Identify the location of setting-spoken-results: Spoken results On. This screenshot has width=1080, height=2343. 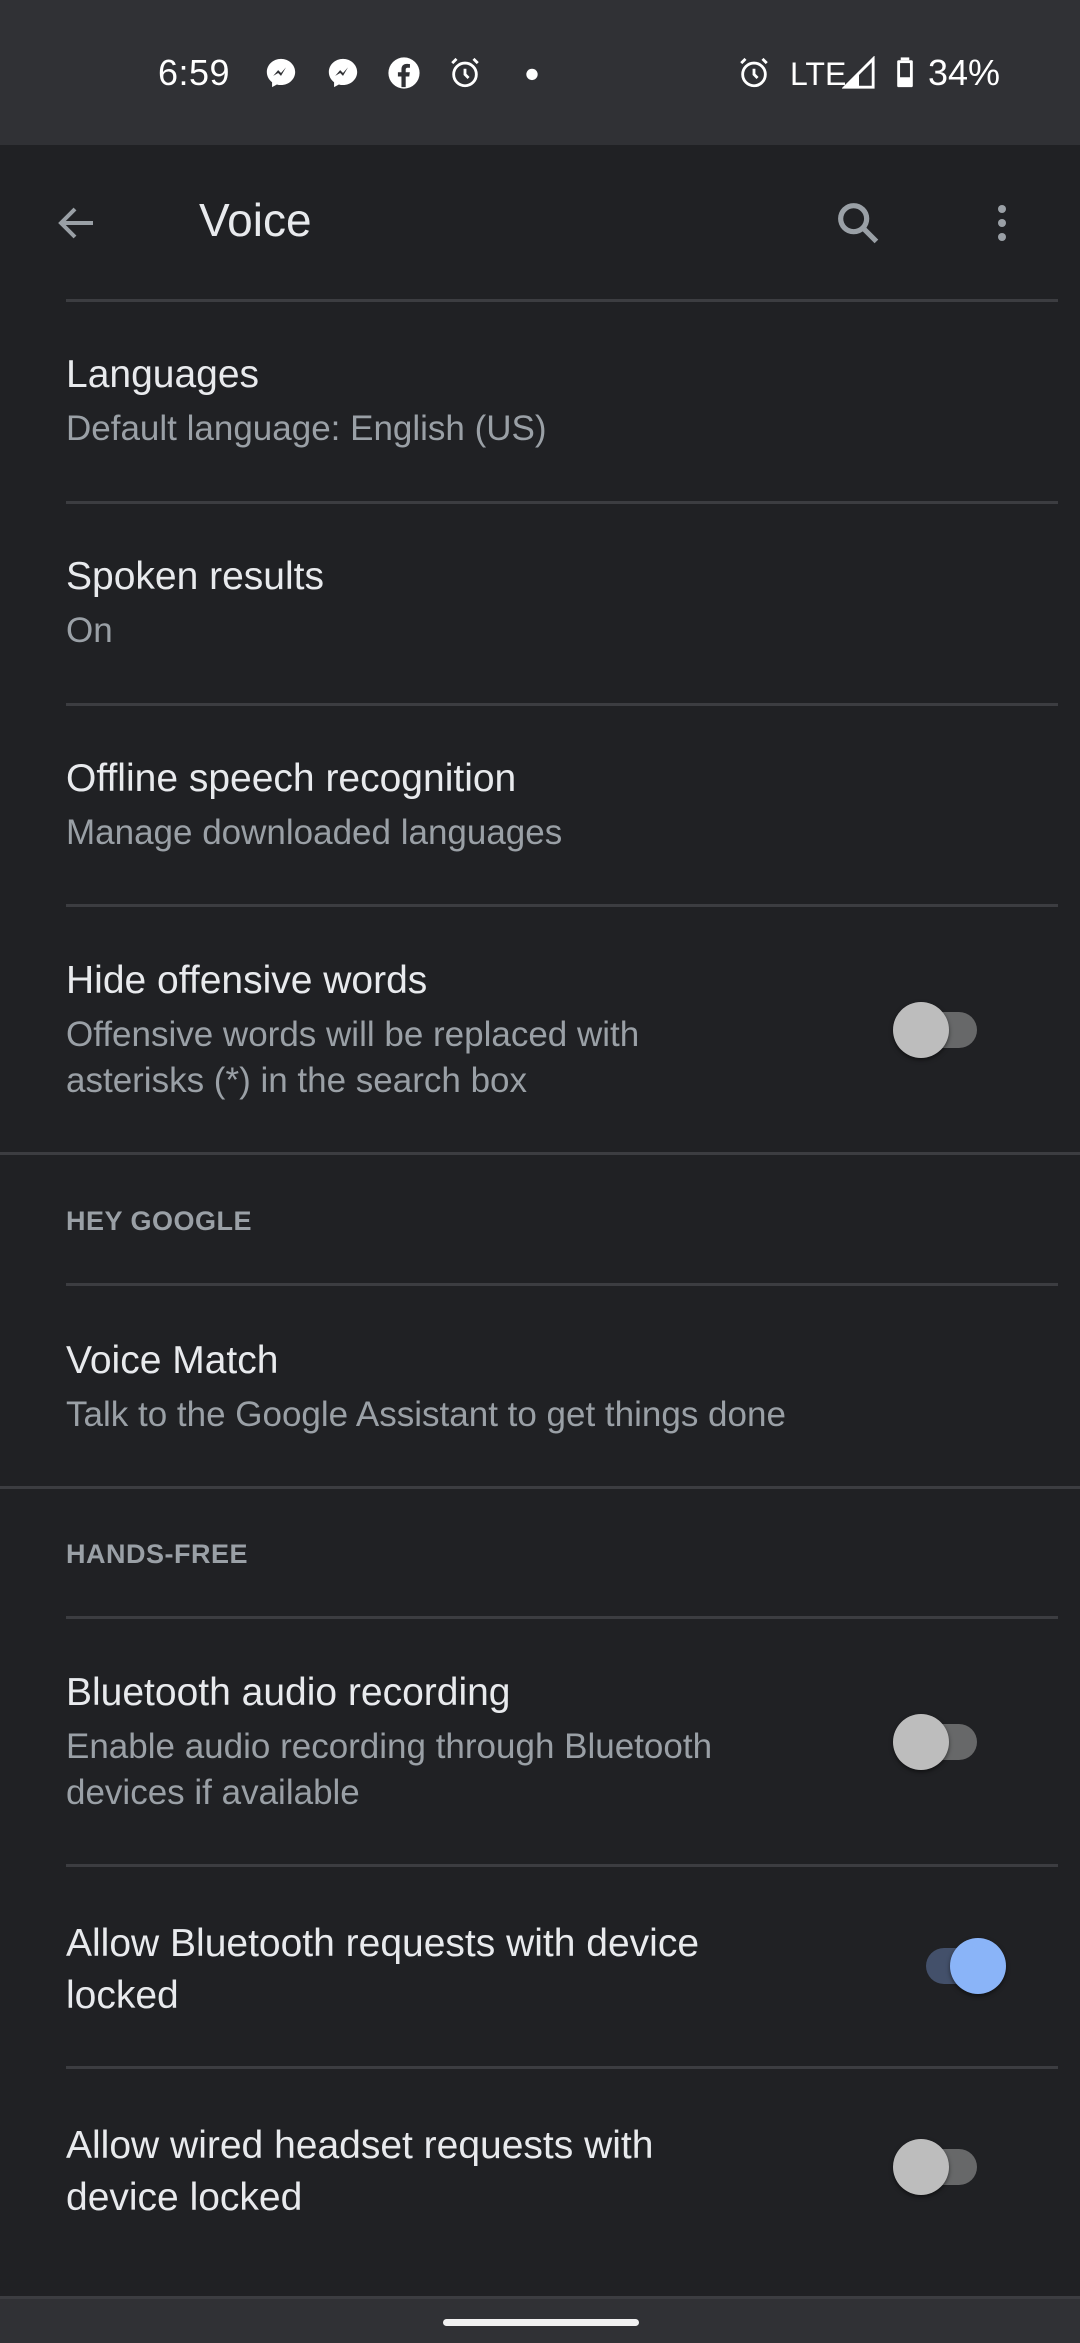
(573, 604).